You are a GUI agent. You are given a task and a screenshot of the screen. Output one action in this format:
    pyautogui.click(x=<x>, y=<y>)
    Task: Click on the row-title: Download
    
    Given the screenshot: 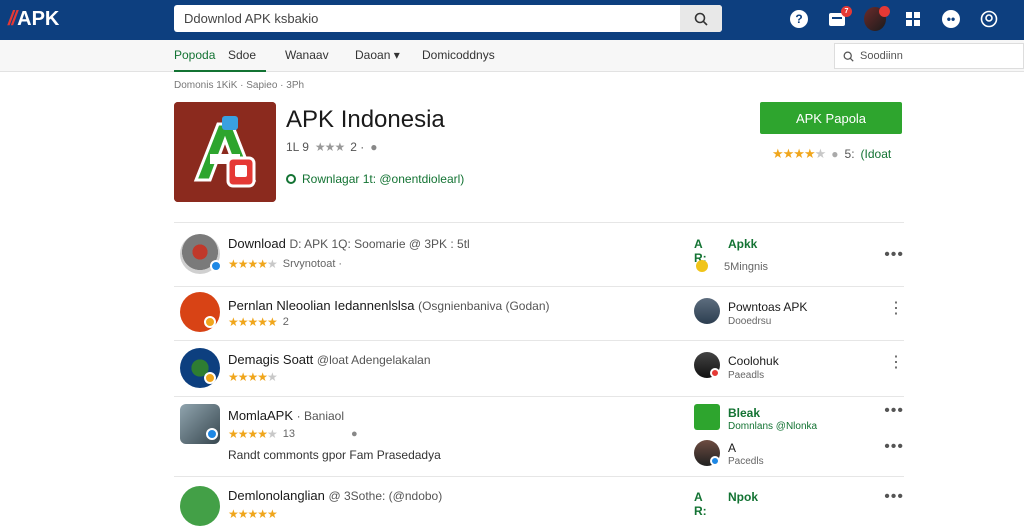 What is the action you would take?
    pyautogui.click(x=257, y=243)
    